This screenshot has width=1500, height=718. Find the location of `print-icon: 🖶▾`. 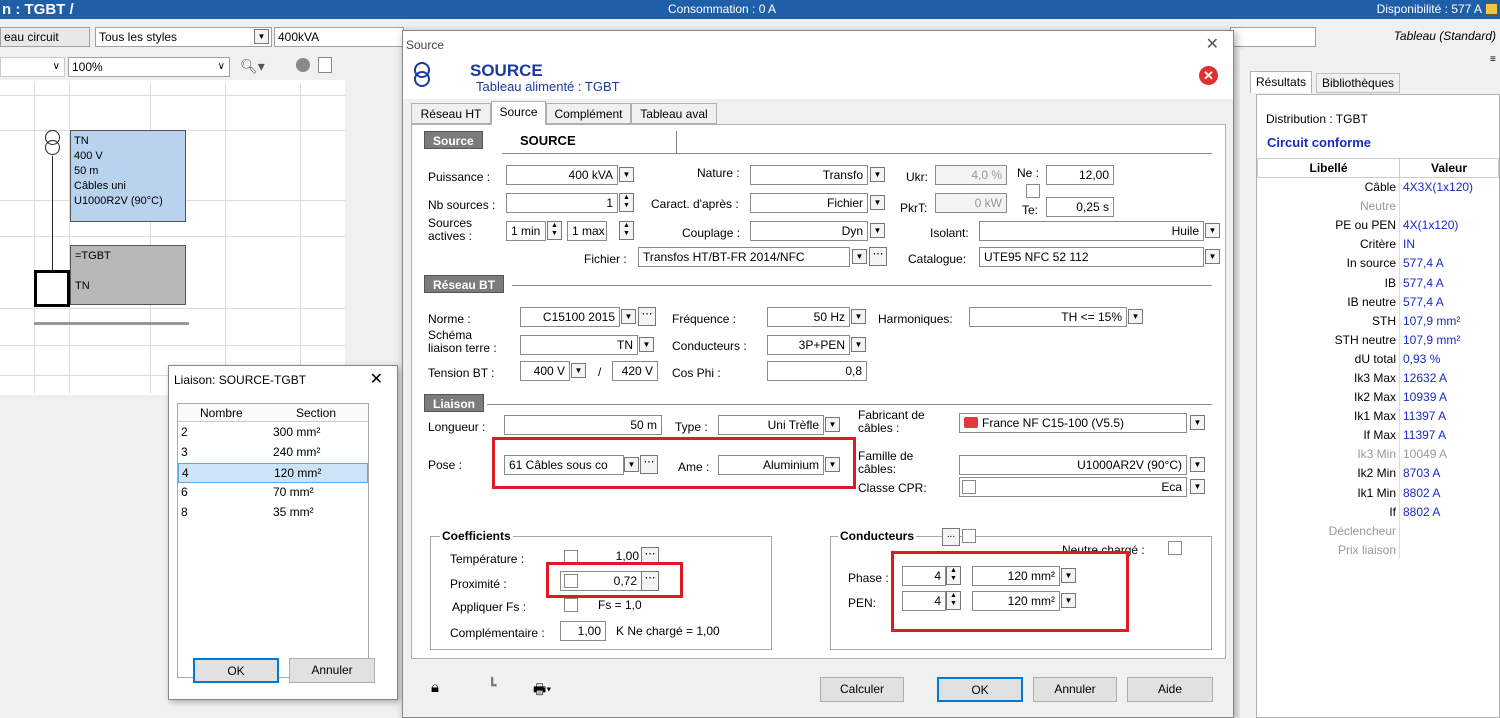

print-icon: 🖶▾ is located at coordinates (542, 691).